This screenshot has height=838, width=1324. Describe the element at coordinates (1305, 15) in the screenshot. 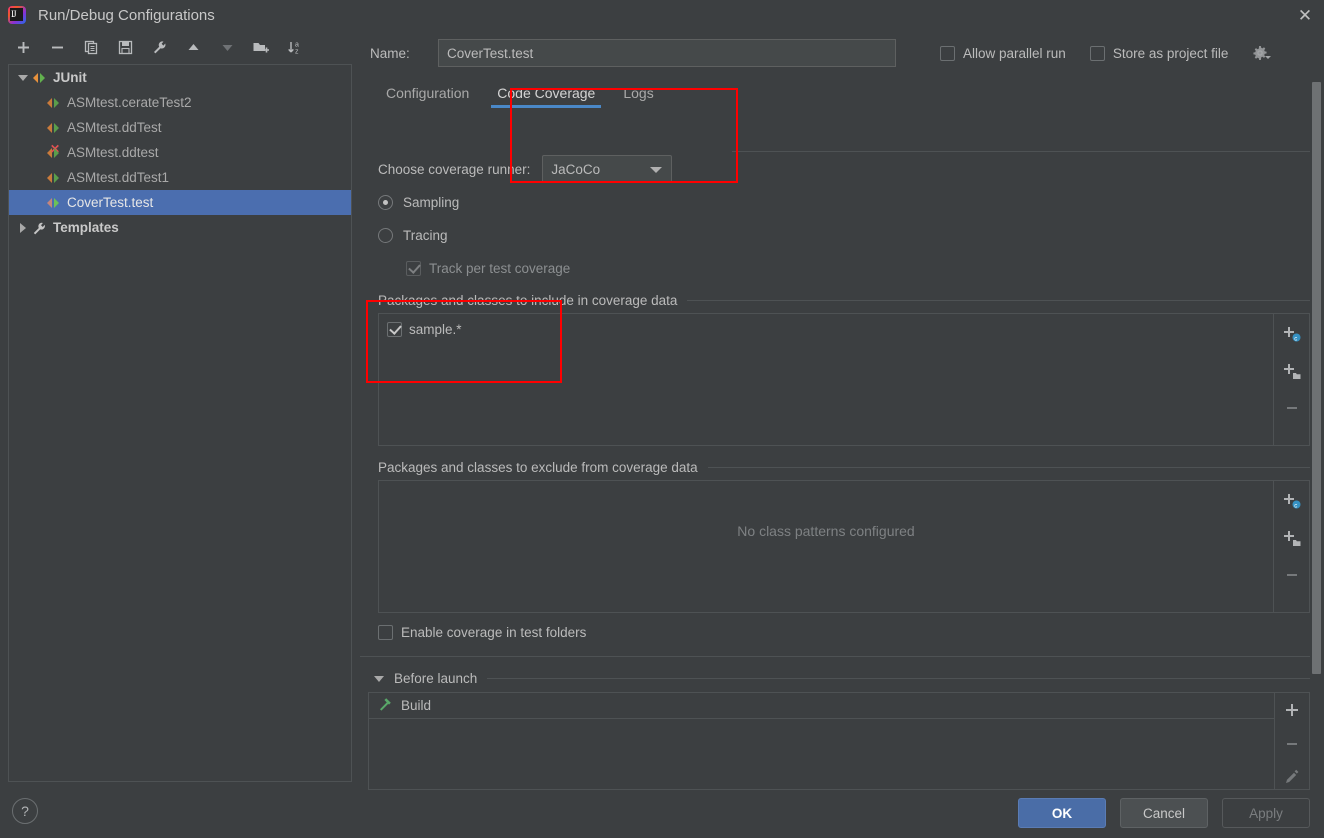

I see `close-icon: ✕` at that location.